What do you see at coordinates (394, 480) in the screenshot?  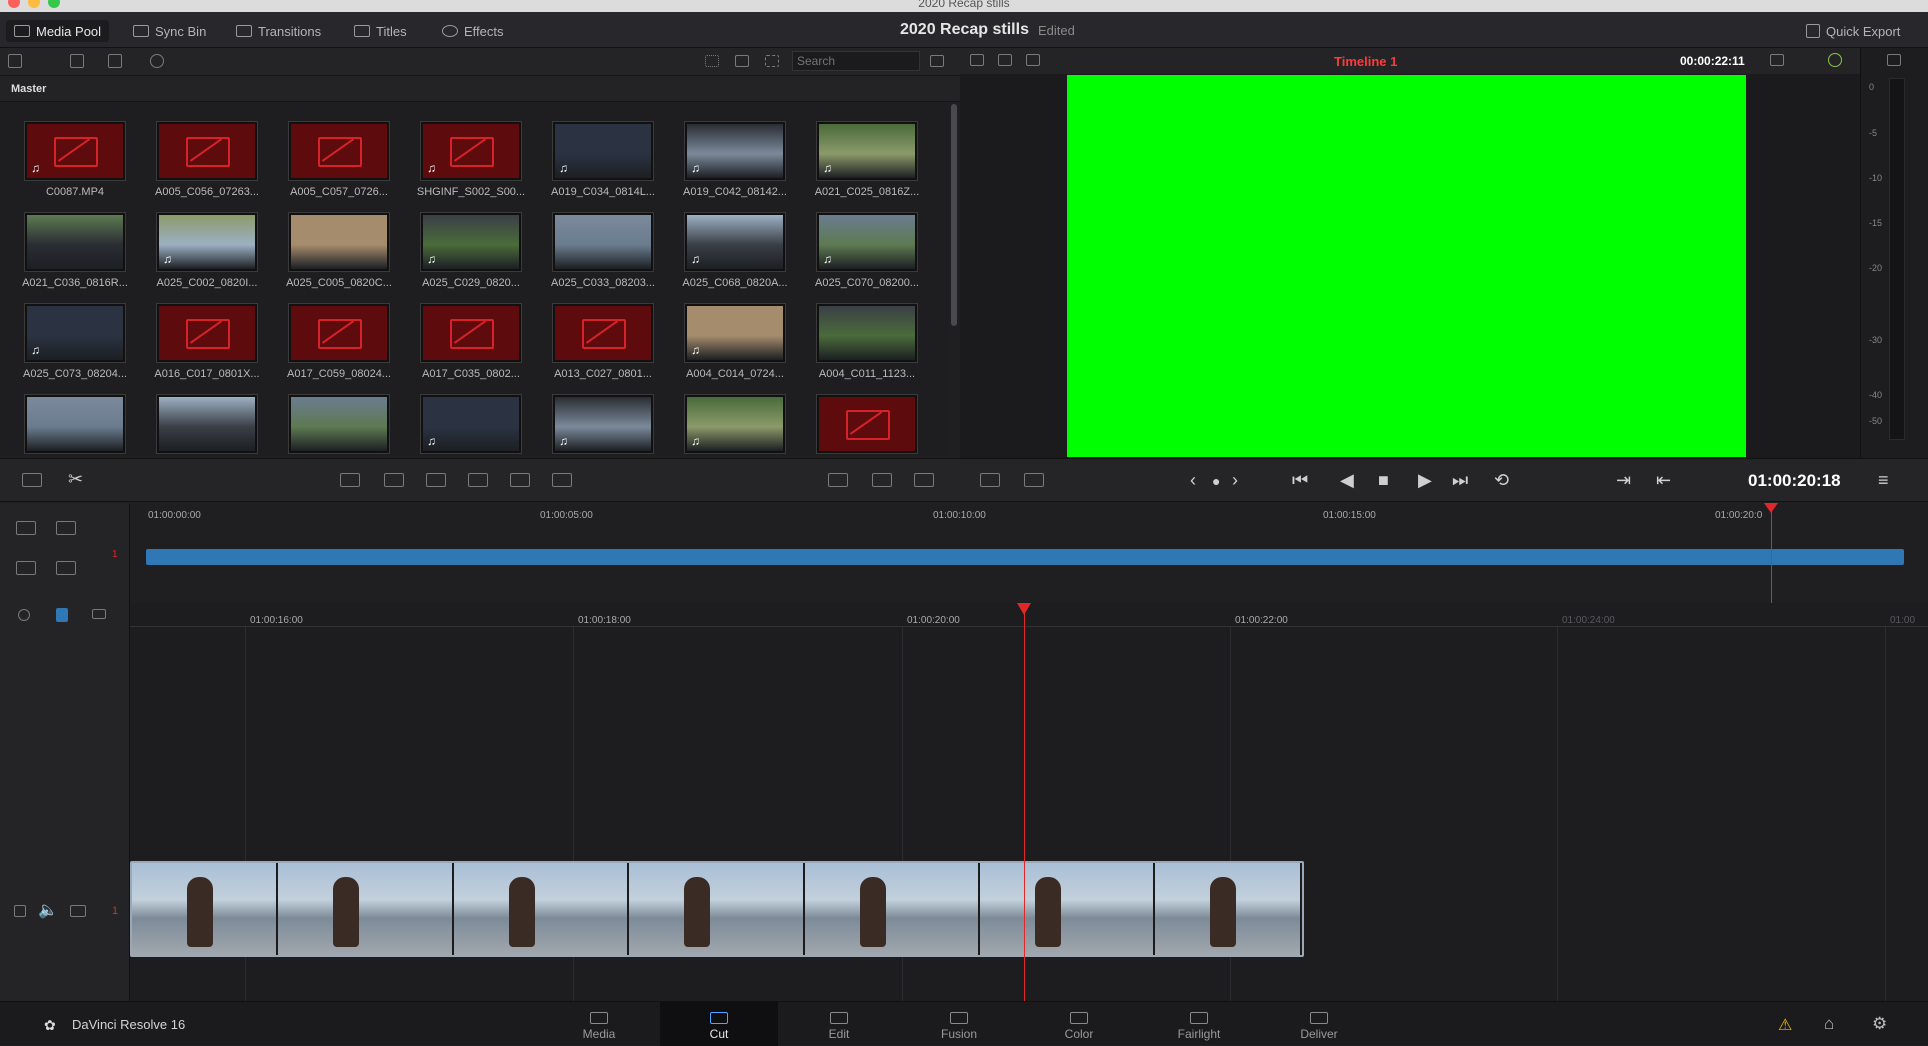 I see `append-icon` at bounding box center [394, 480].